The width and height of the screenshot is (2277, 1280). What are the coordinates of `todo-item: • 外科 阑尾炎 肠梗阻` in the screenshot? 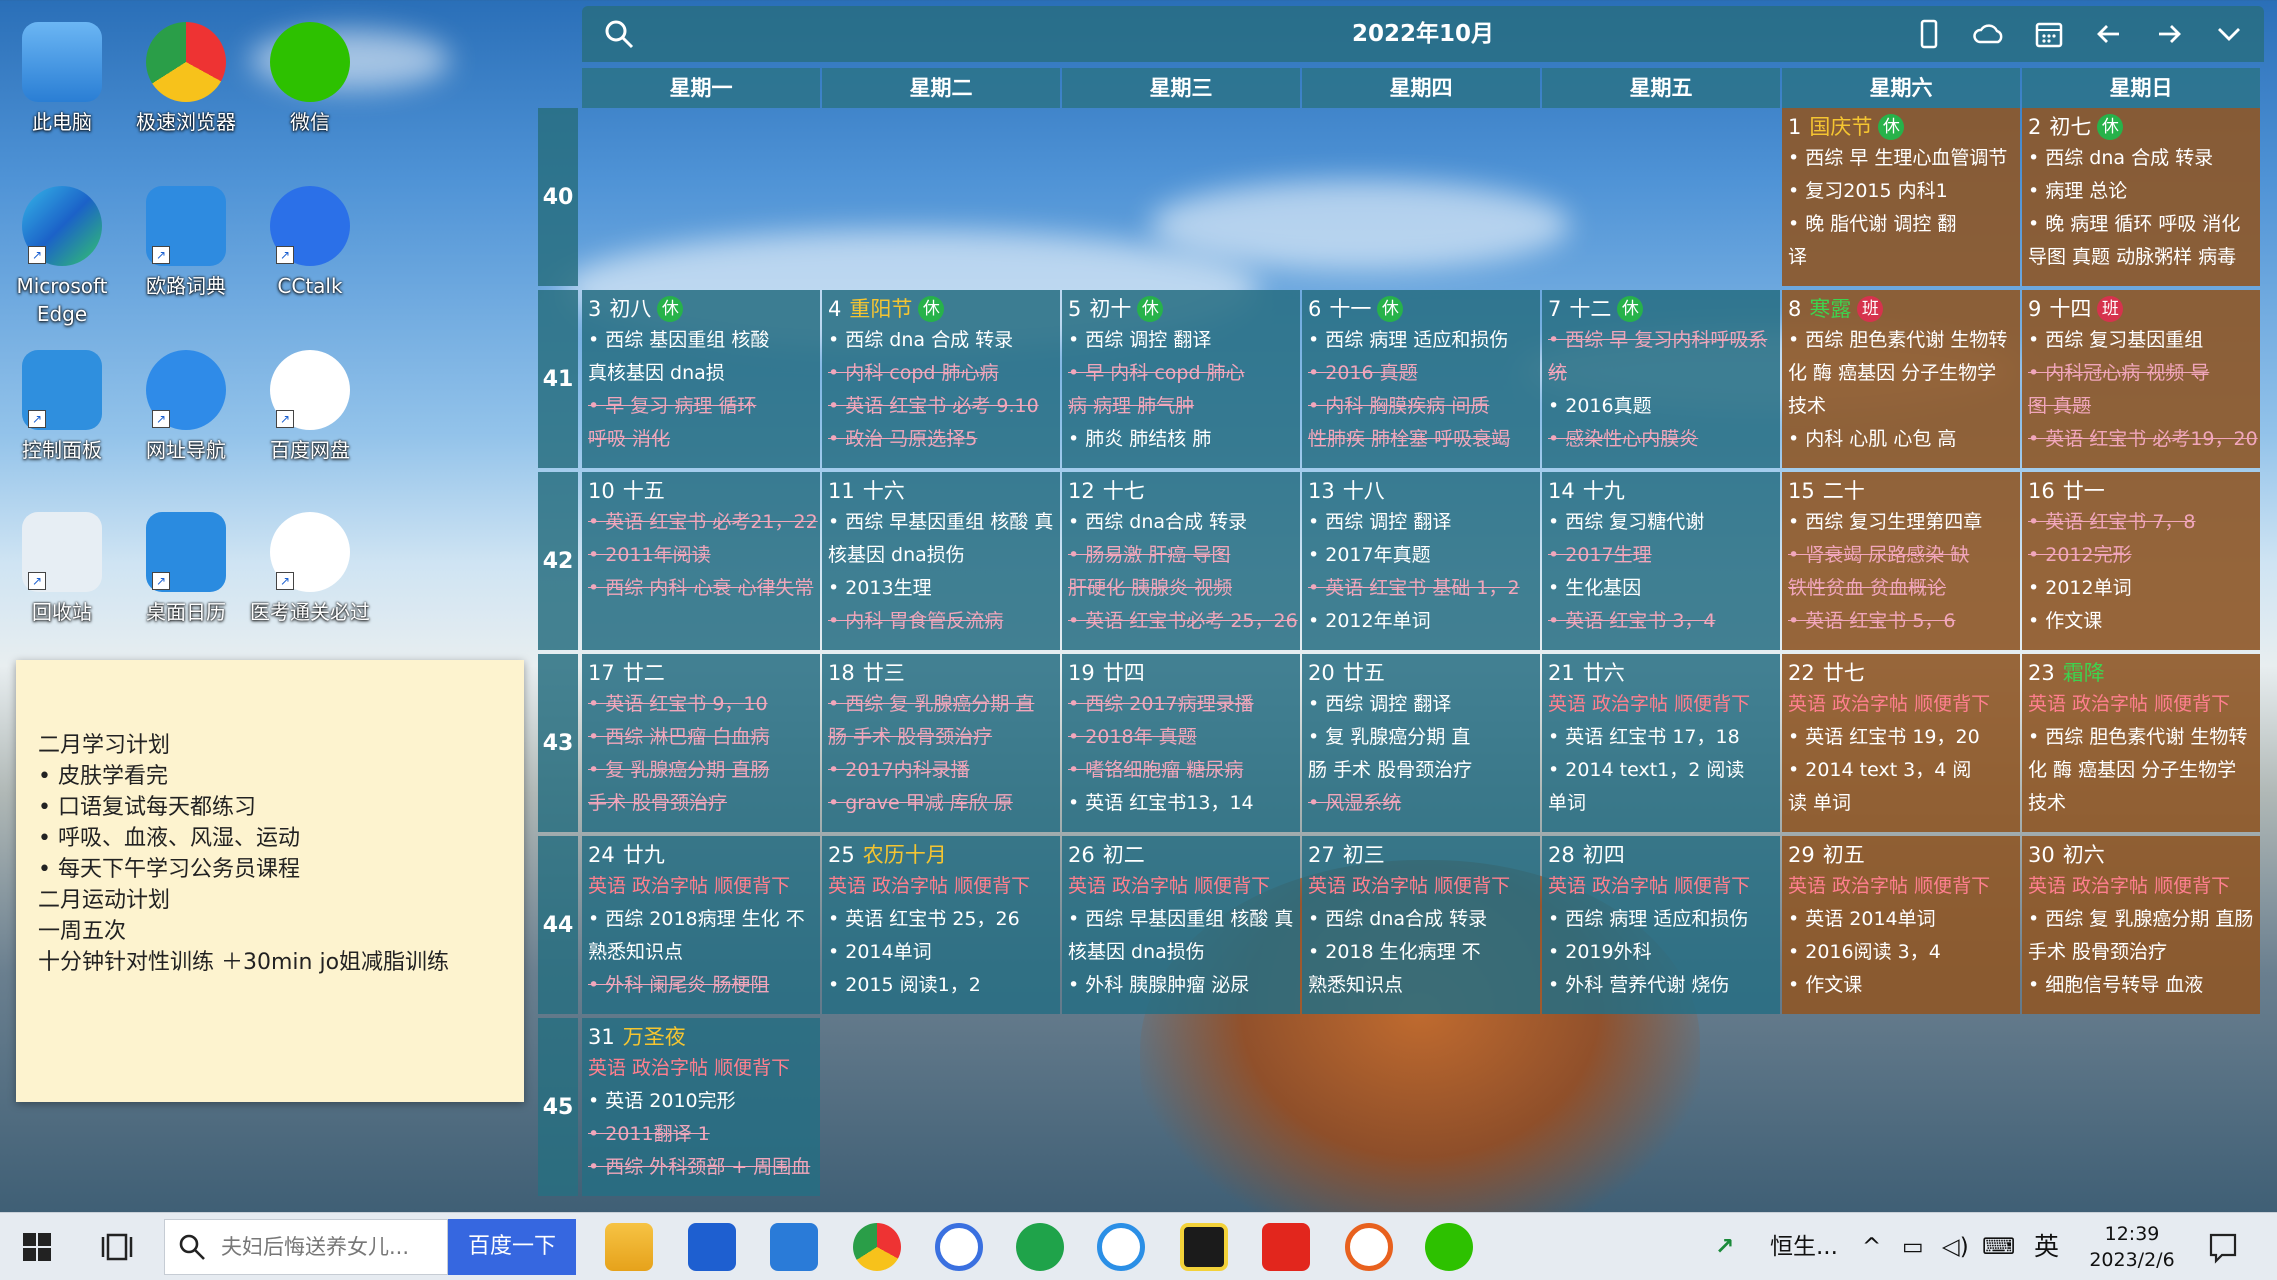 It's located at (701, 985).